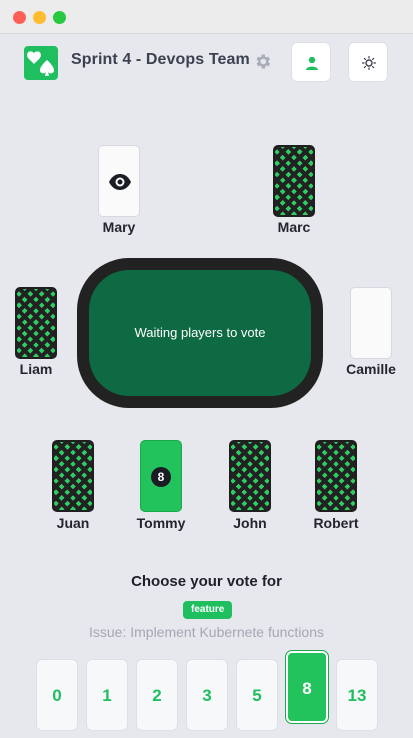 The width and height of the screenshot is (413, 738). I want to click on theme-toggle-button, so click(368, 62).